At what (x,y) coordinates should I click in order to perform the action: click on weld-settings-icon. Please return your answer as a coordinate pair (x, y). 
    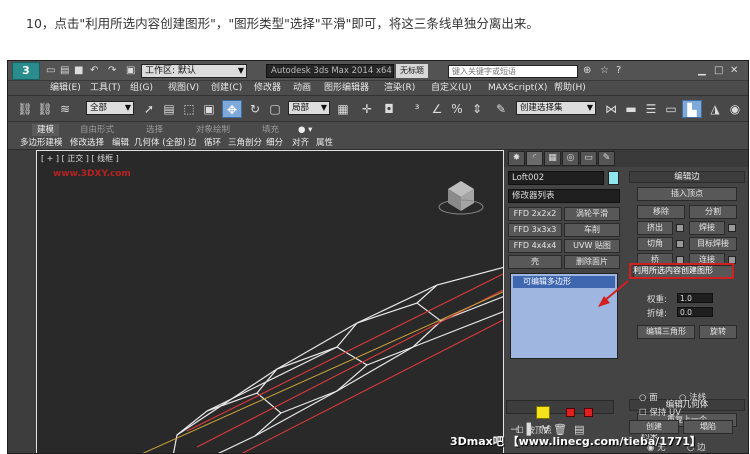
    Looking at the image, I should click on (732, 228).